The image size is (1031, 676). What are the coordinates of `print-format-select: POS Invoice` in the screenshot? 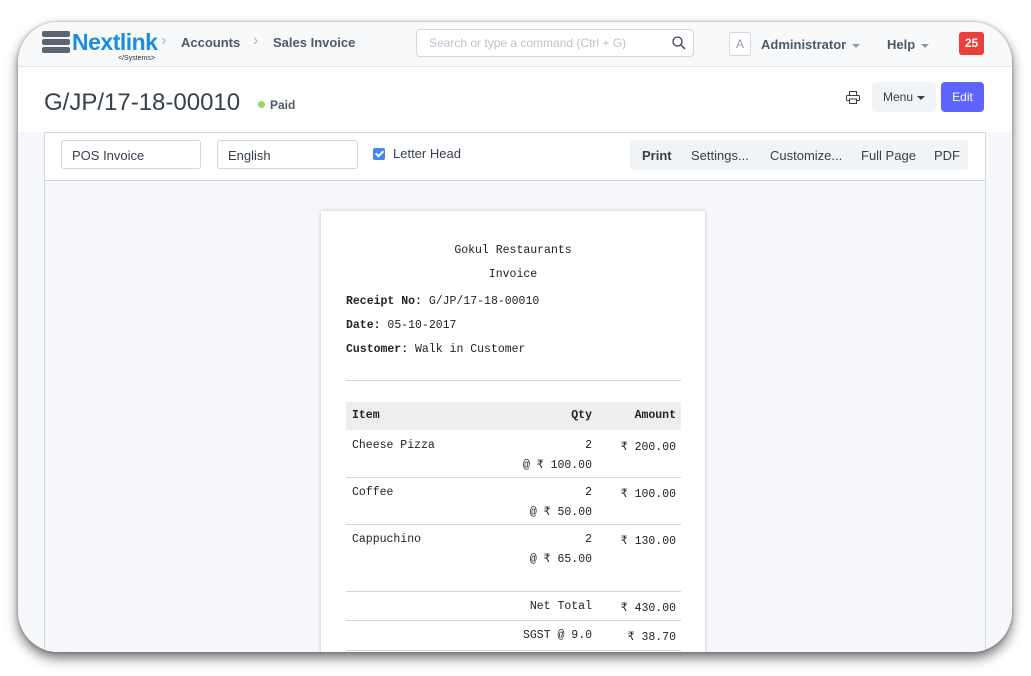 It's located at (131, 154).